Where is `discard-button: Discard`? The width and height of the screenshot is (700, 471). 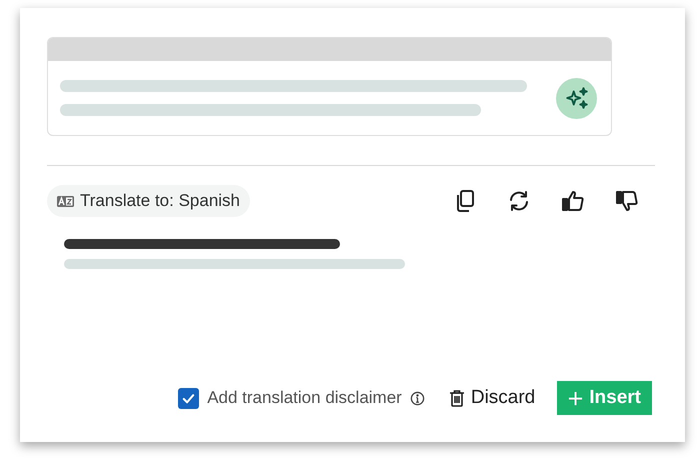 discard-button: Discard is located at coordinates (492, 398).